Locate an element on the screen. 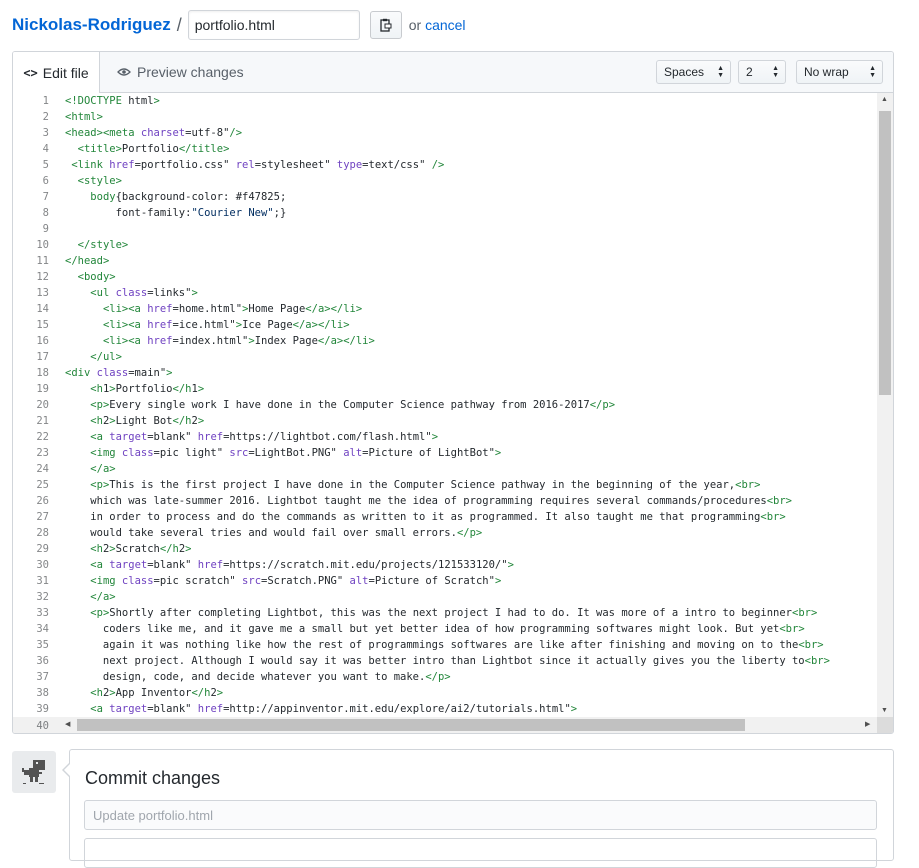 Image resolution: width=919 pixels, height=868 pixels. copy-path-button is located at coordinates (385, 25).